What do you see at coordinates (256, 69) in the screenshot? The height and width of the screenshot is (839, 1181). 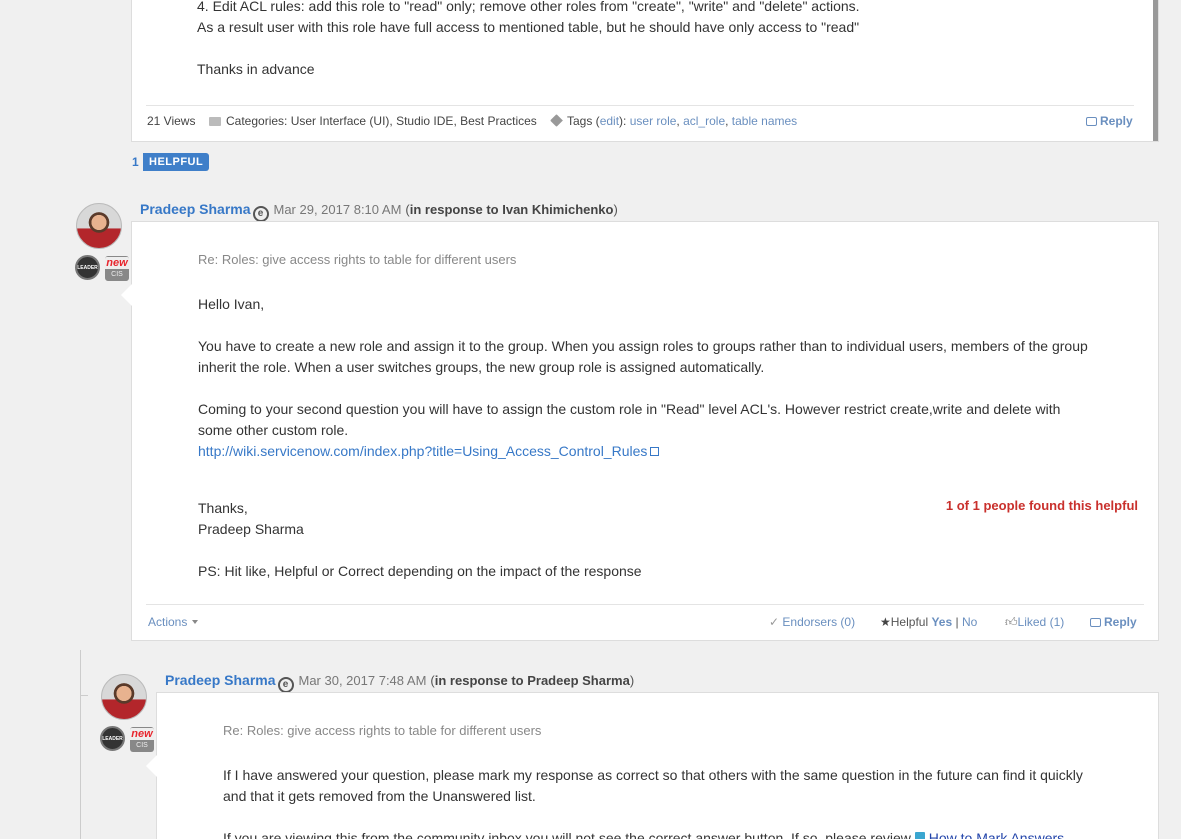 I see `post-thanks: Thanks in advance` at bounding box center [256, 69].